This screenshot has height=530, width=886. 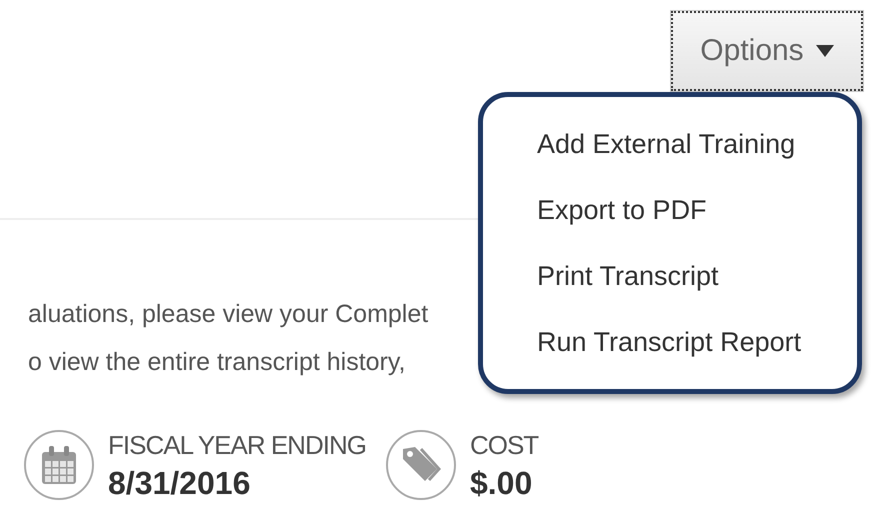 What do you see at coordinates (229, 314) in the screenshot?
I see `description-text: aluations, please view your Complet` at bounding box center [229, 314].